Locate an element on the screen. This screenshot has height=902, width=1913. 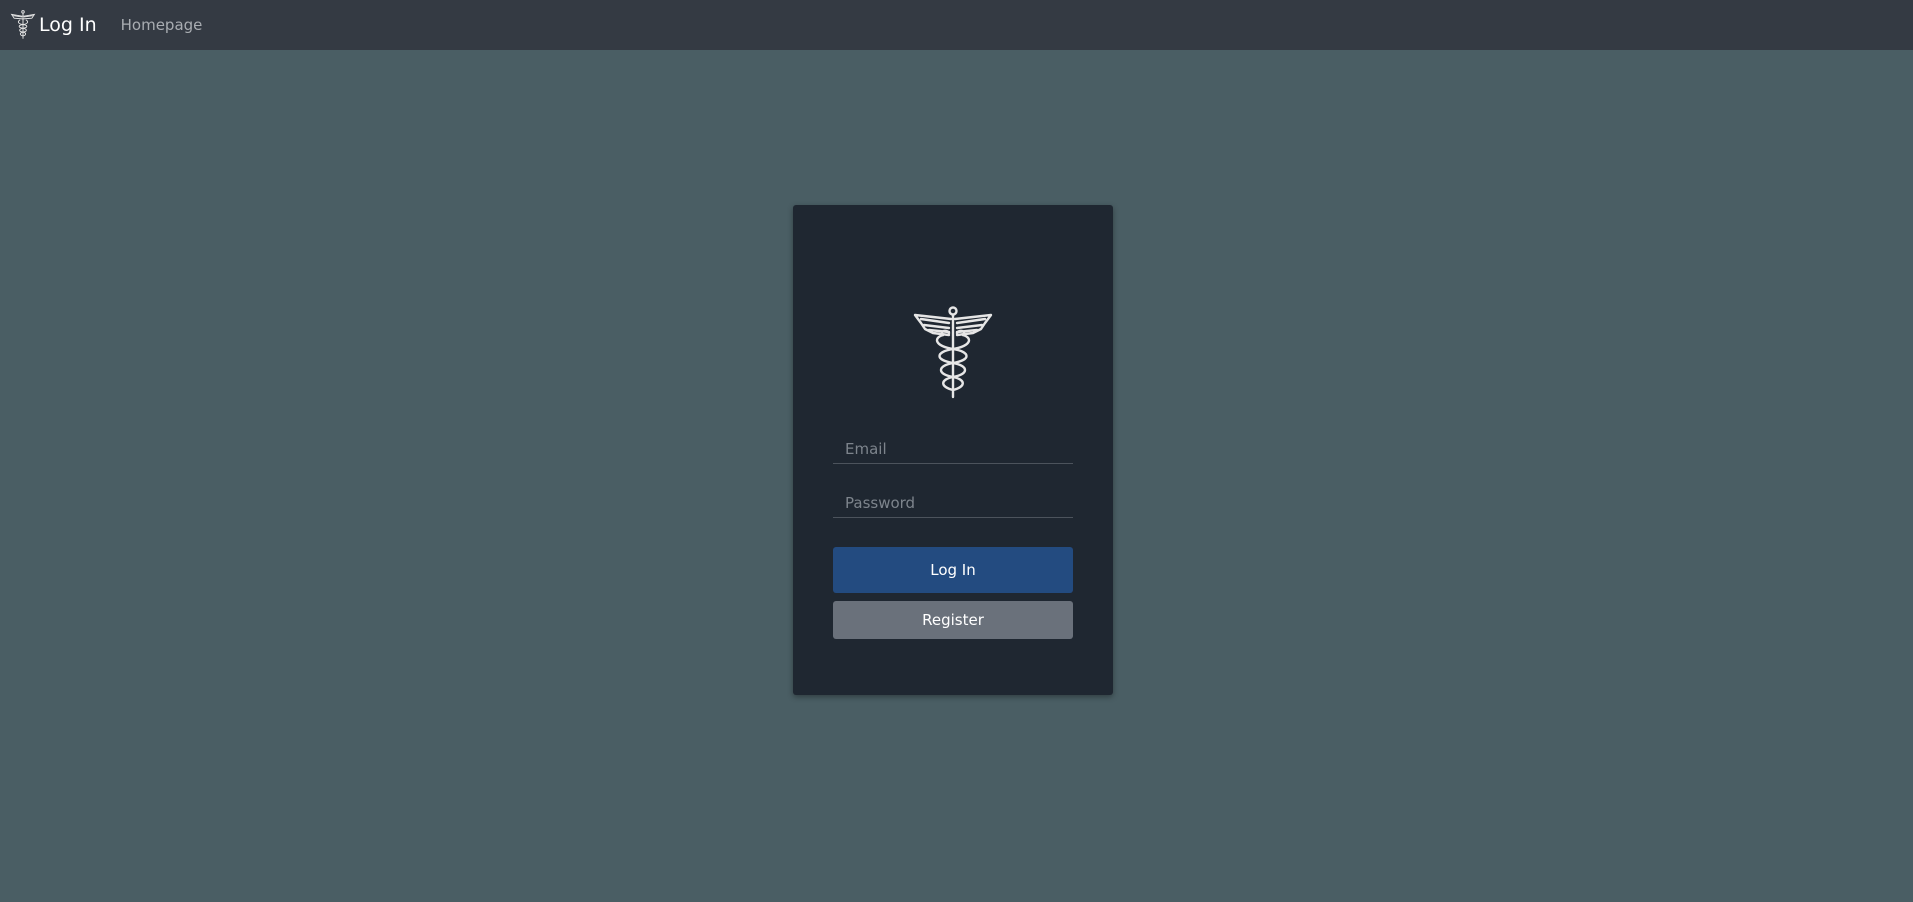
register-button: Register is located at coordinates (953, 620).